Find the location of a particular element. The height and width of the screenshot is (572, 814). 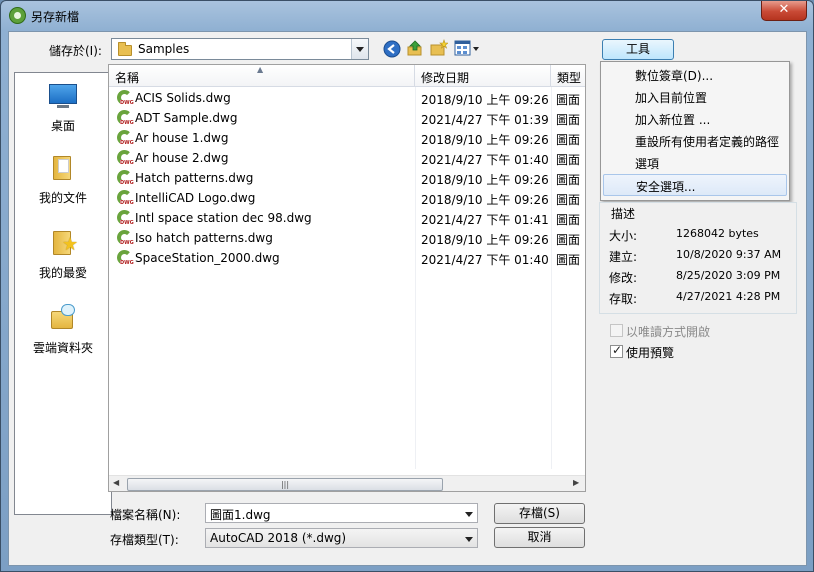

file-row: DWG ADT Sample.dwg 2021/4/27 下午 01:39 圖面 is located at coordinates (347, 119).